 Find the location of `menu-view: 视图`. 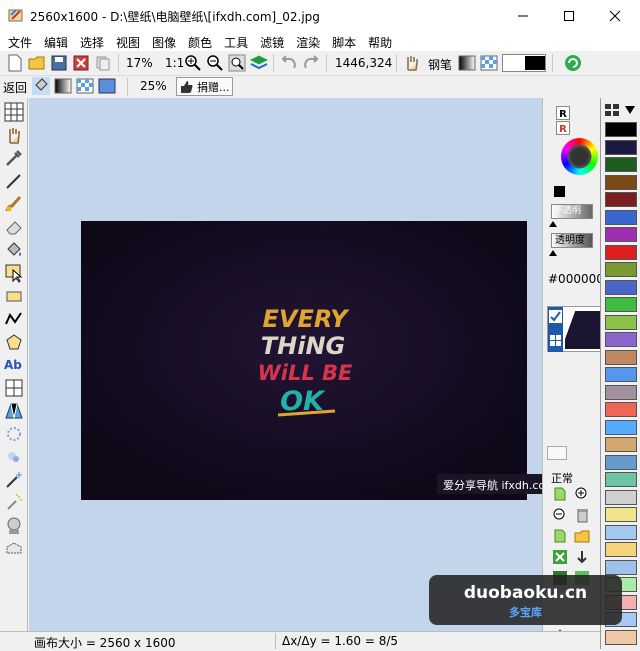

menu-view: 视图 is located at coordinates (128, 41).